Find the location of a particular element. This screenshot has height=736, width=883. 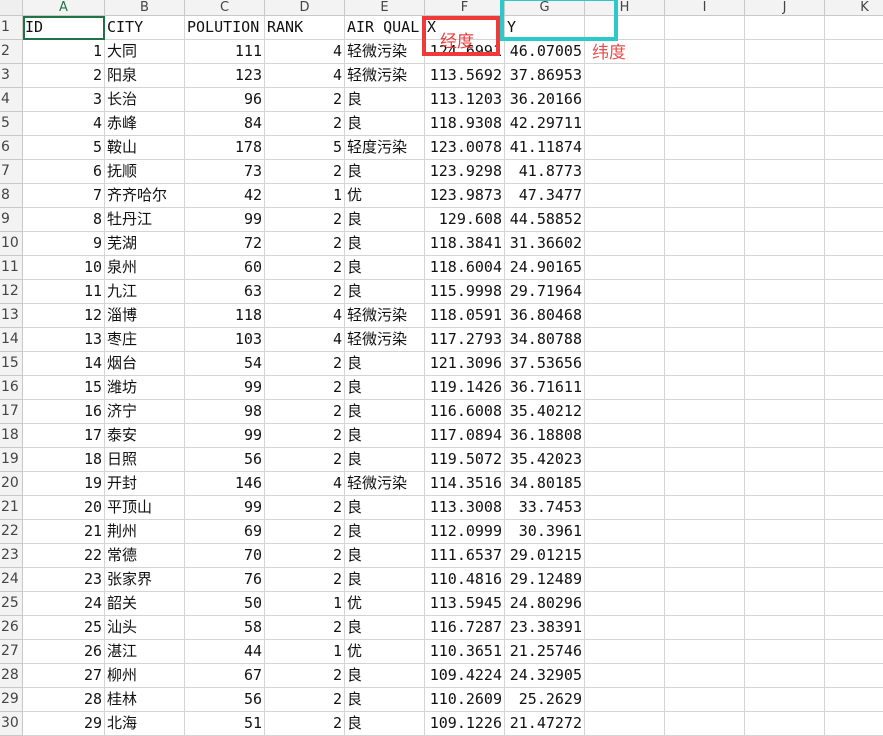

row-header: 23 is located at coordinates (11, 556).